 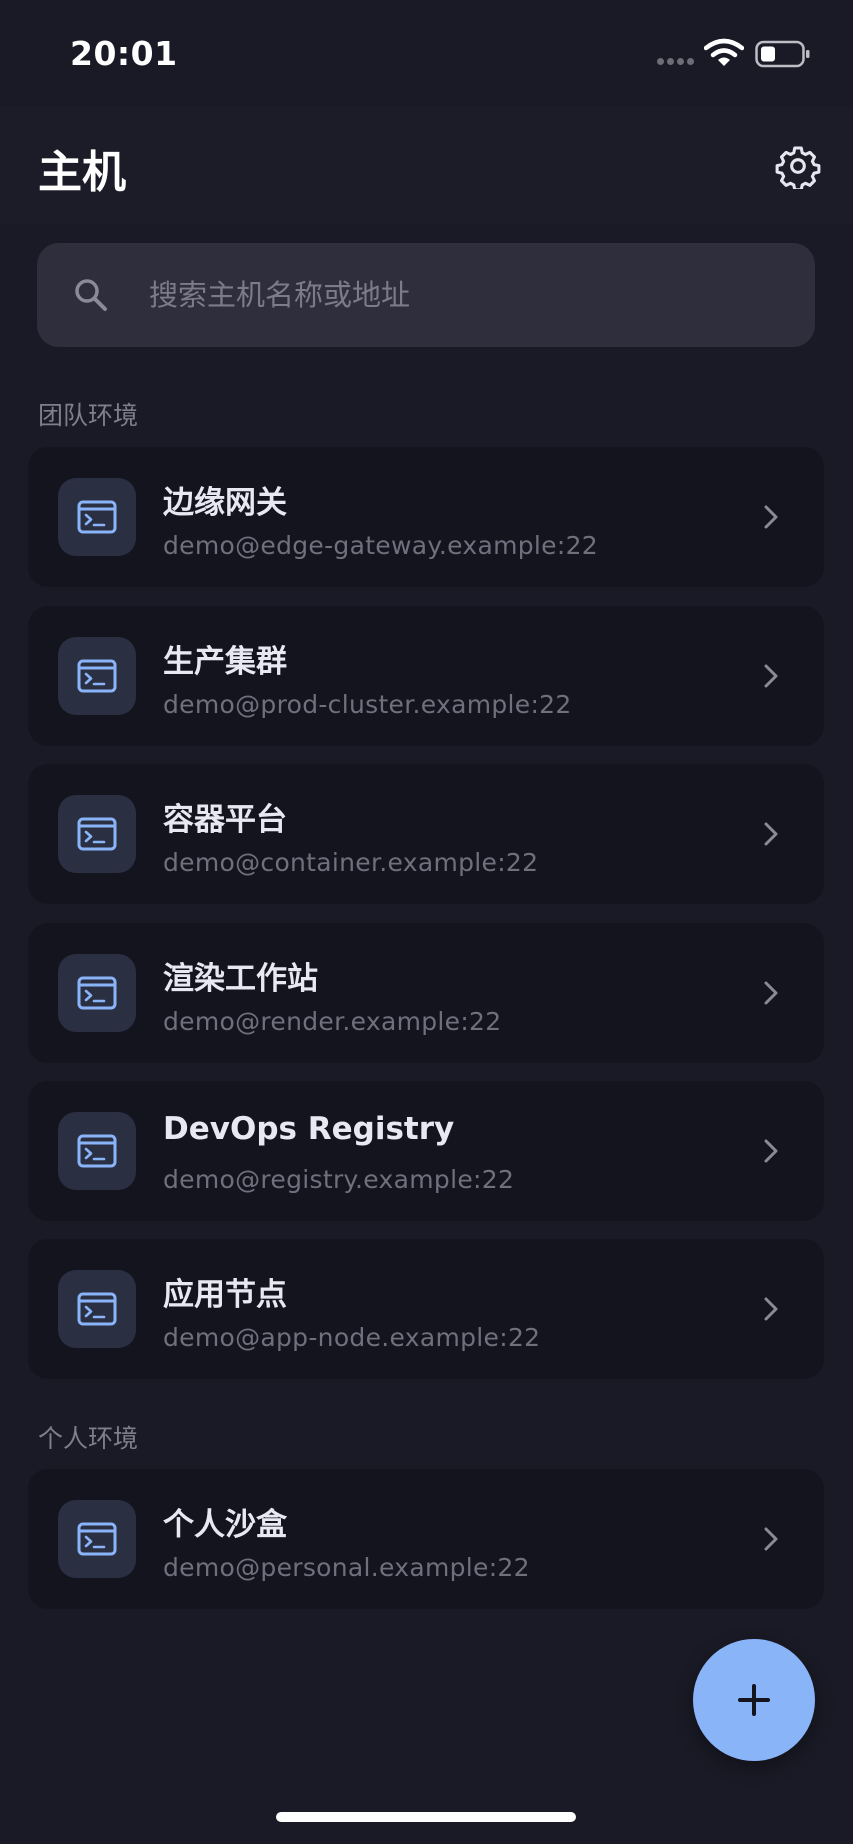 I want to click on host-name: DevOps Registry, so click(x=309, y=1129).